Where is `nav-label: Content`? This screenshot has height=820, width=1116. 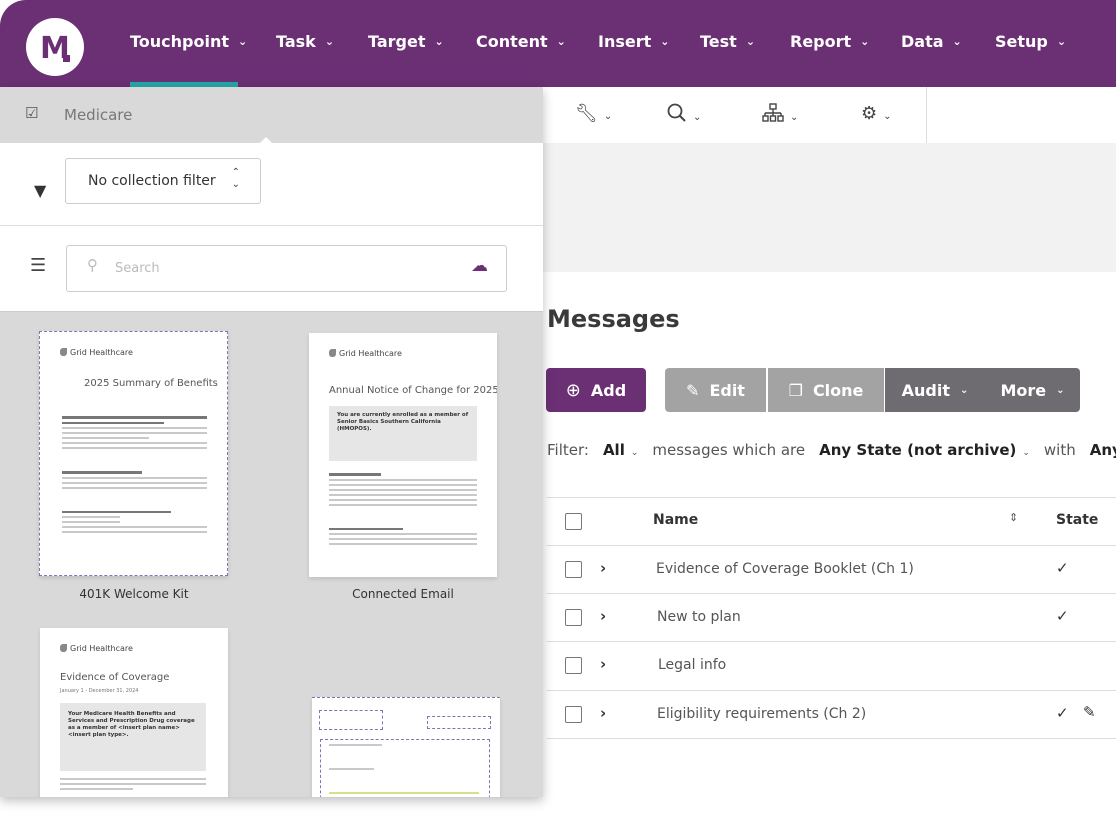 nav-label: Content is located at coordinates (512, 41).